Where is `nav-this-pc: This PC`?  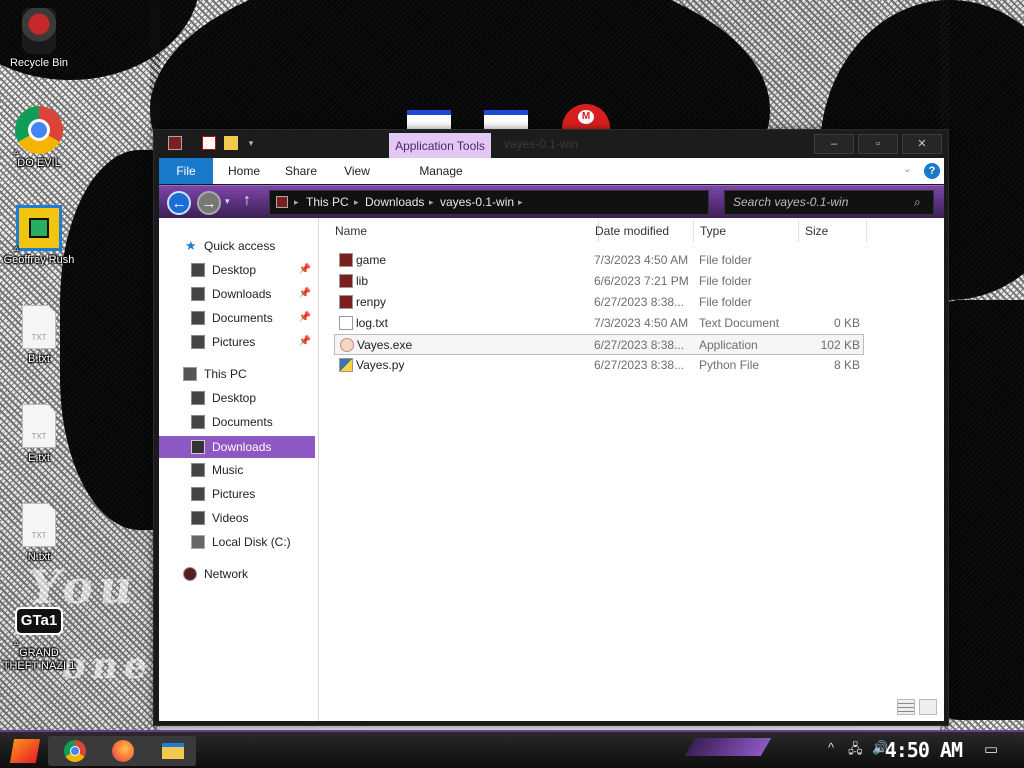 nav-this-pc: This PC is located at coordinates (237, 374).